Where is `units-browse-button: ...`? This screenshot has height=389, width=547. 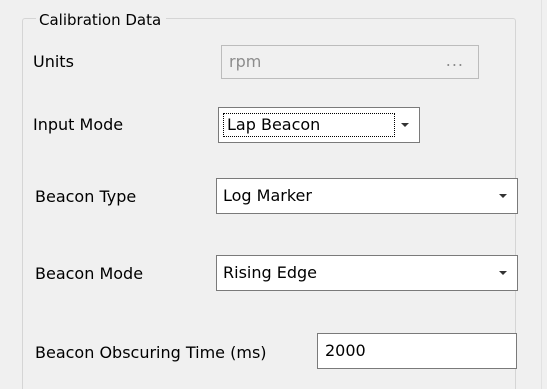
units-browse-button: ... is located at coordinates (454, 60).